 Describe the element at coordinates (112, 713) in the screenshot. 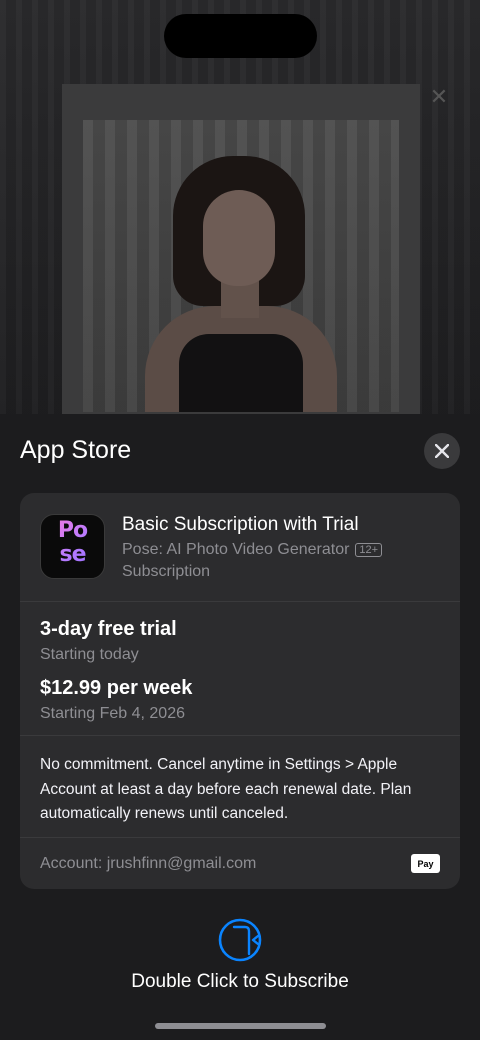

I see `price-start-date: Starting Feb 4, 2026` at that location.